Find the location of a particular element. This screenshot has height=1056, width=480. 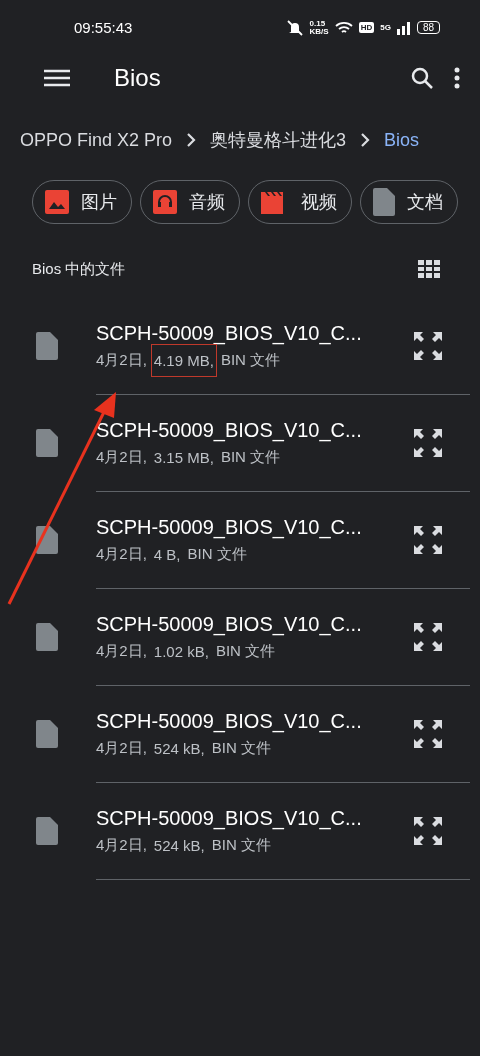

signal-icon is located at coordinates (403, 27).